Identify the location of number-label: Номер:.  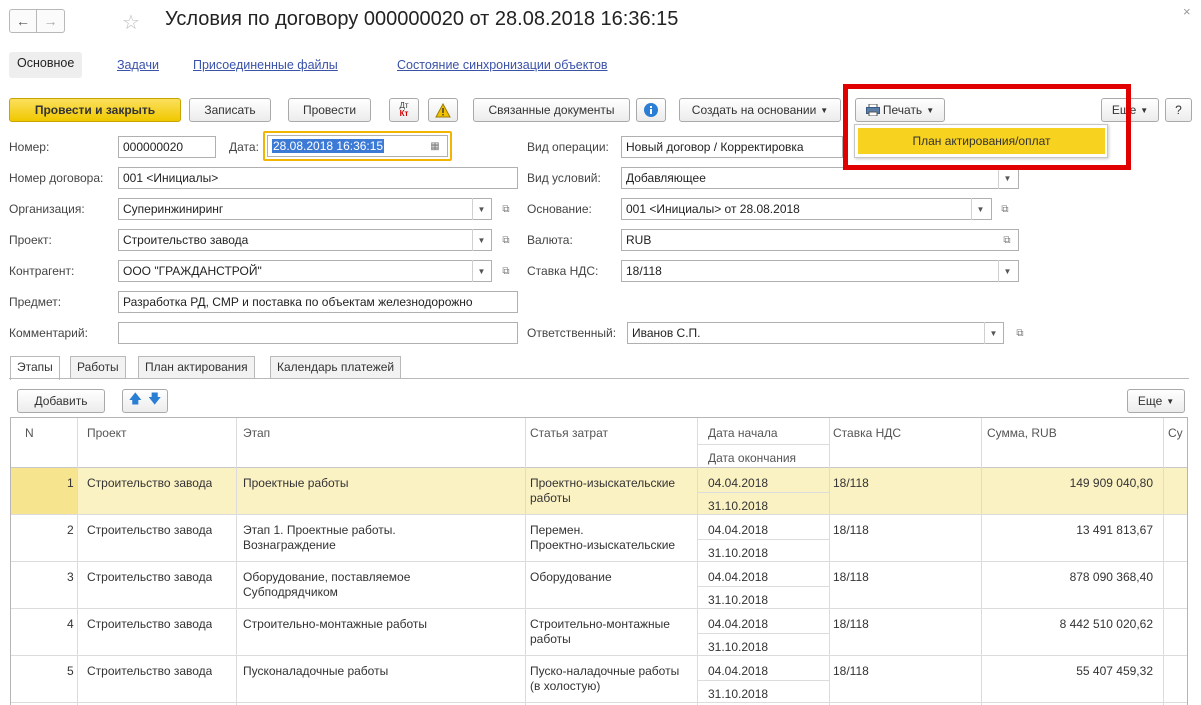
(29, 147).